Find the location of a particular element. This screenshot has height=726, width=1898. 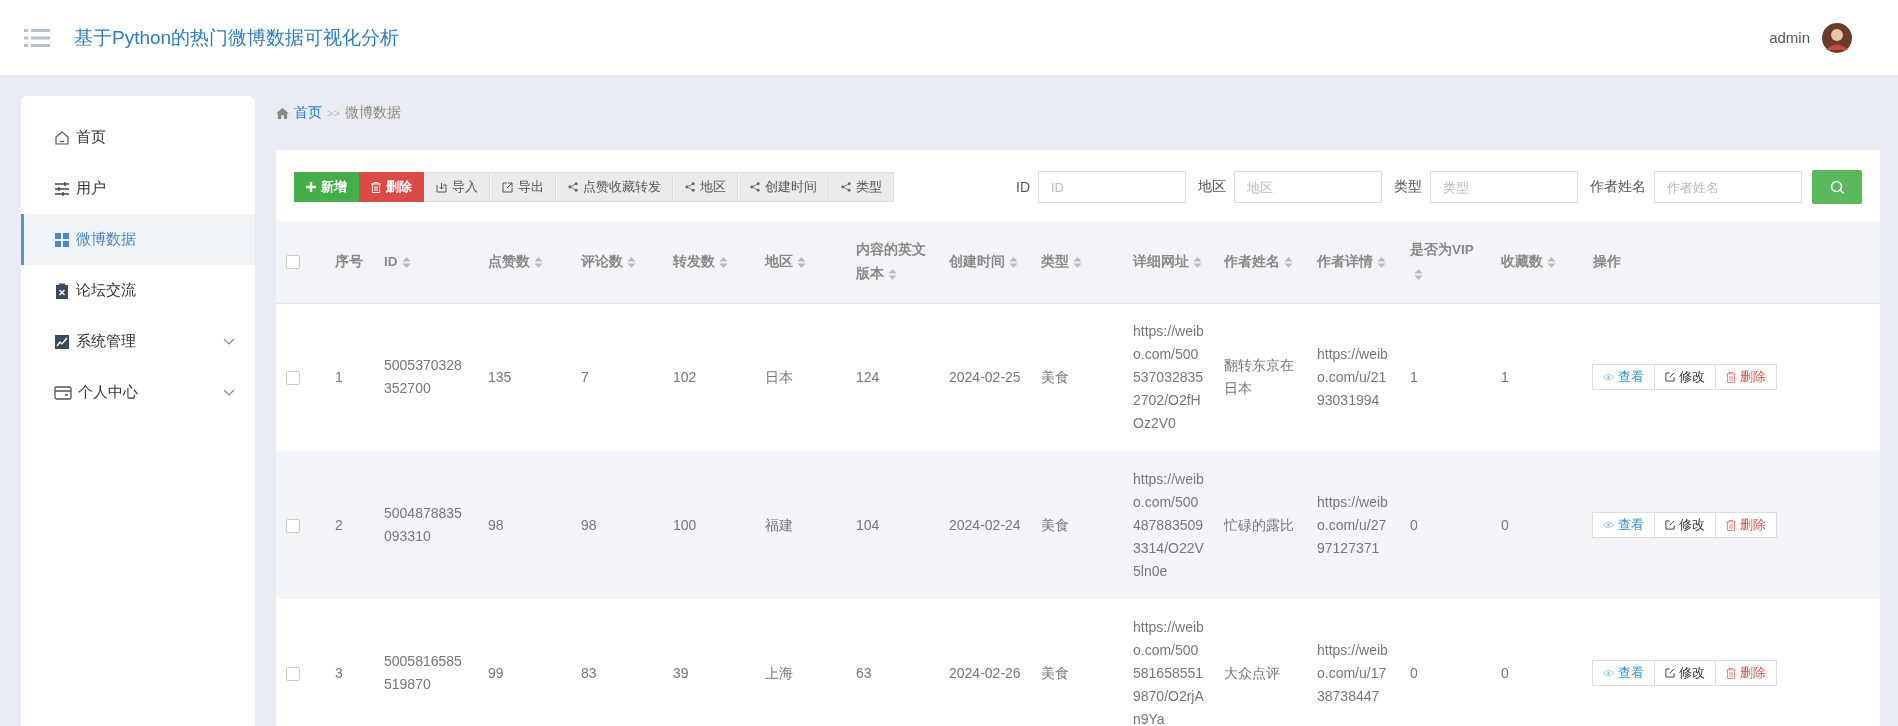

column-header: 详细网址 is located at coordinates (1167, 261).